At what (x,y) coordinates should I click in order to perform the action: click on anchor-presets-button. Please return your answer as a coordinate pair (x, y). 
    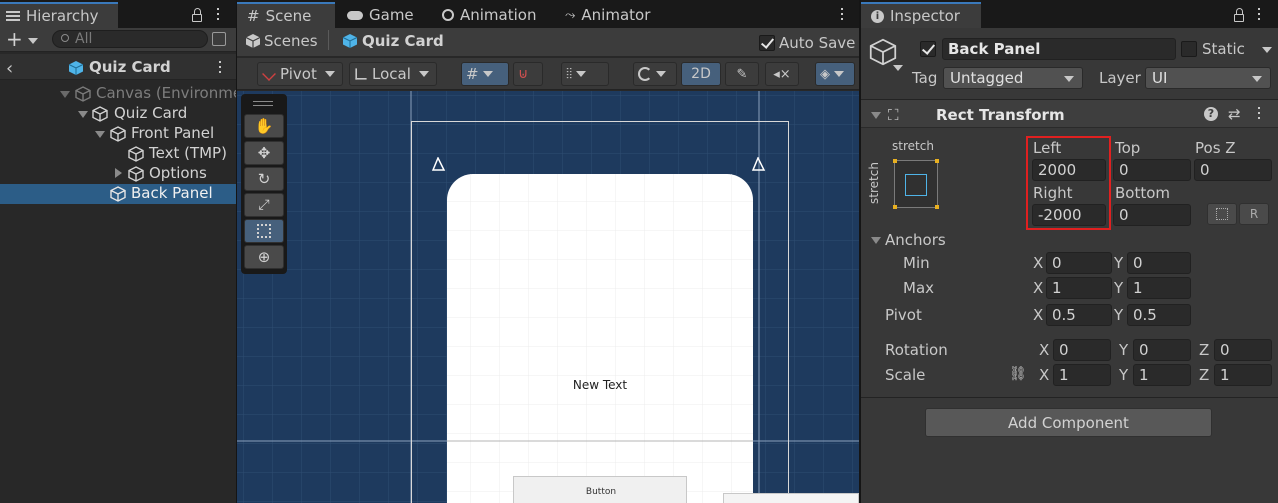
    Looking at the image, I should click on (916, 184).